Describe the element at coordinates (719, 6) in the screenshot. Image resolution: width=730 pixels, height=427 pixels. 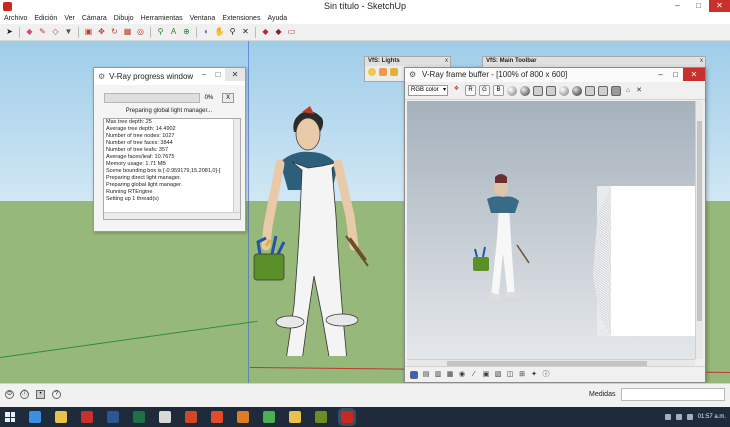
I see `close-button: ✕` at that location.